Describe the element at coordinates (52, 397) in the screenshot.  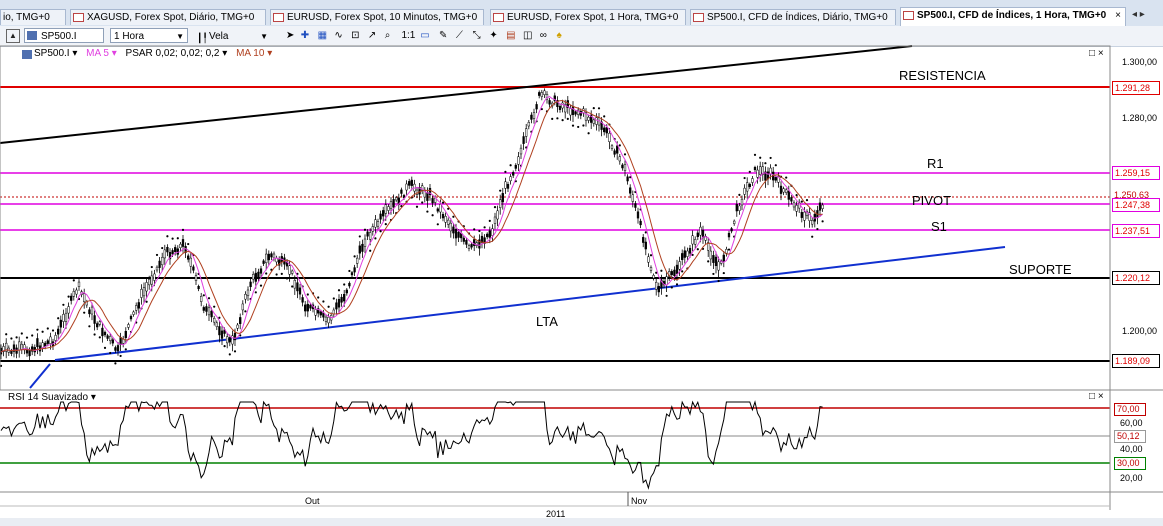
I see `rsi-legend: RSI 14 Suavizado ▾` at that location.